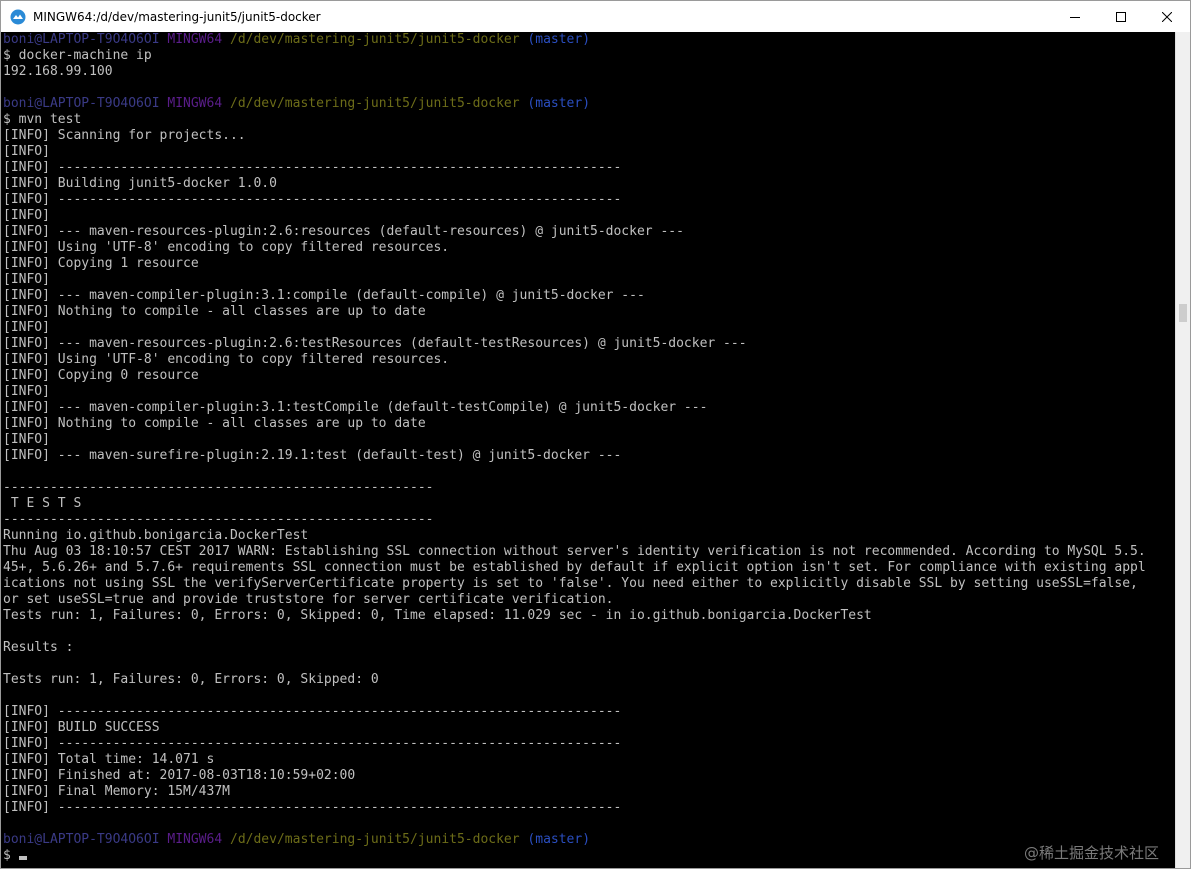  Describe the element at coordinates (38, 647) in the screenshot. I see `output-line: Results :` at that location.